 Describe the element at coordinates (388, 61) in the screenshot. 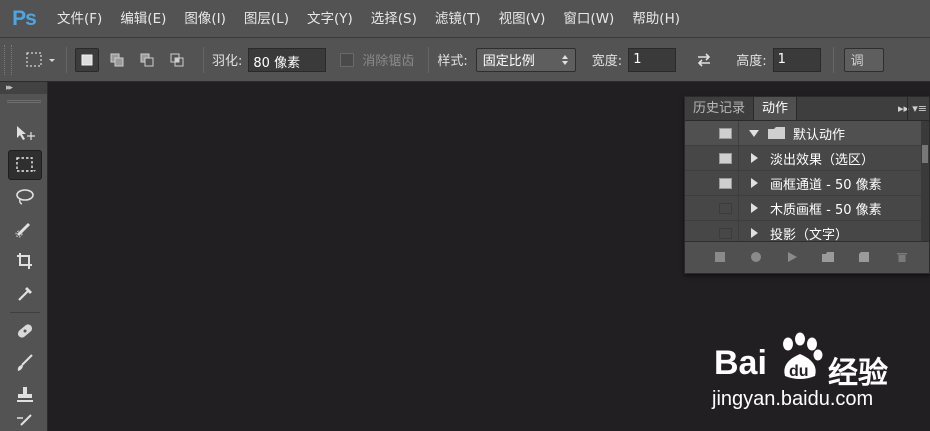

I see `anti-alias-label: 消除锯齿` at that location.